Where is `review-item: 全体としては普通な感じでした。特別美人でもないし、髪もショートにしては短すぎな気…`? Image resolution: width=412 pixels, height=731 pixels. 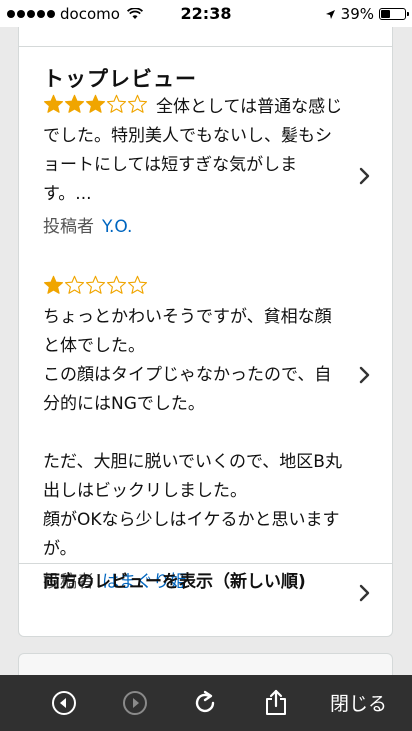
review-item: 全体としては普通な感じでした。特別美人でもないし、髪もショートにしては短すぎな気… is located at coordinates (193, 167).